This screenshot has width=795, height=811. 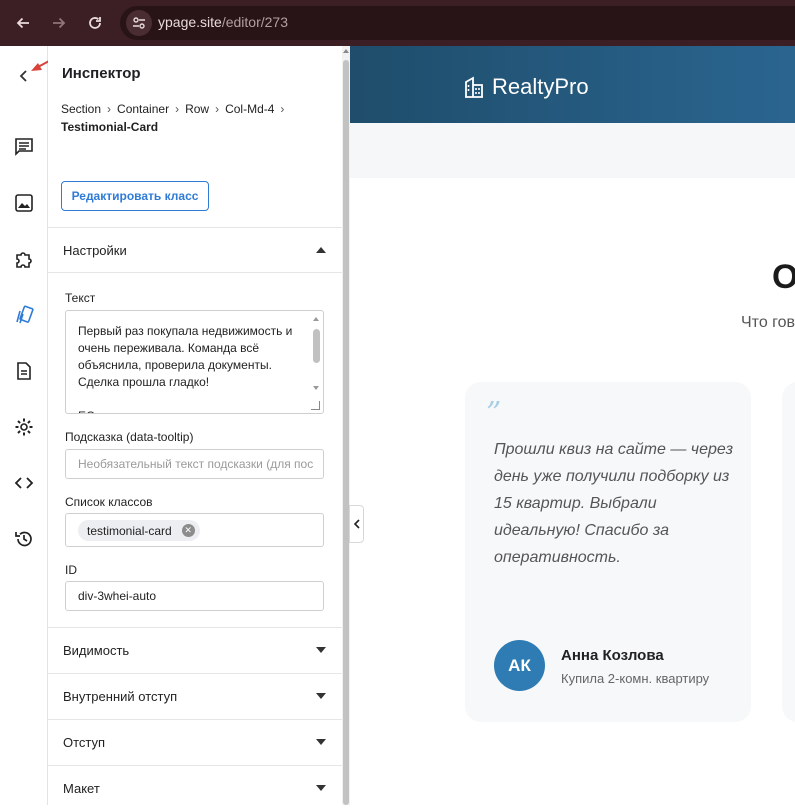 I want to click on section-padding-header: Внутренний отступ, so click(x=195, y=696).